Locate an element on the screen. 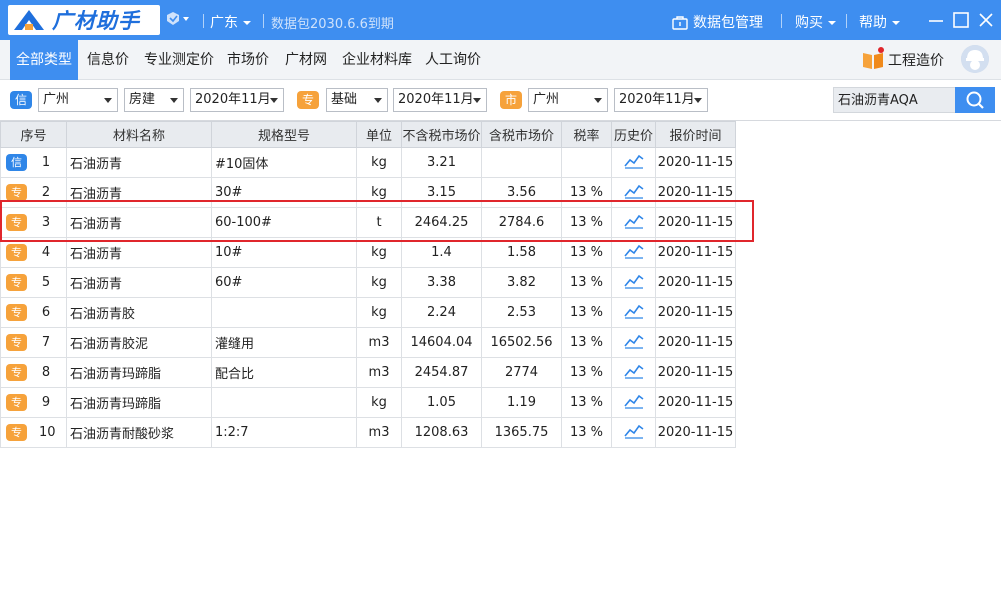  pro-category-select: 基础 is located at coordinates (357, 100).